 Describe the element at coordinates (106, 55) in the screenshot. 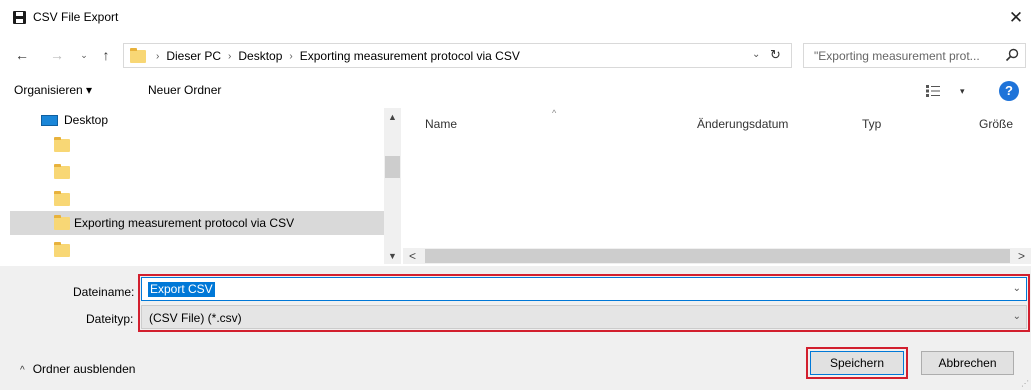

I see `up-arrow-icon: ↑` at that location.